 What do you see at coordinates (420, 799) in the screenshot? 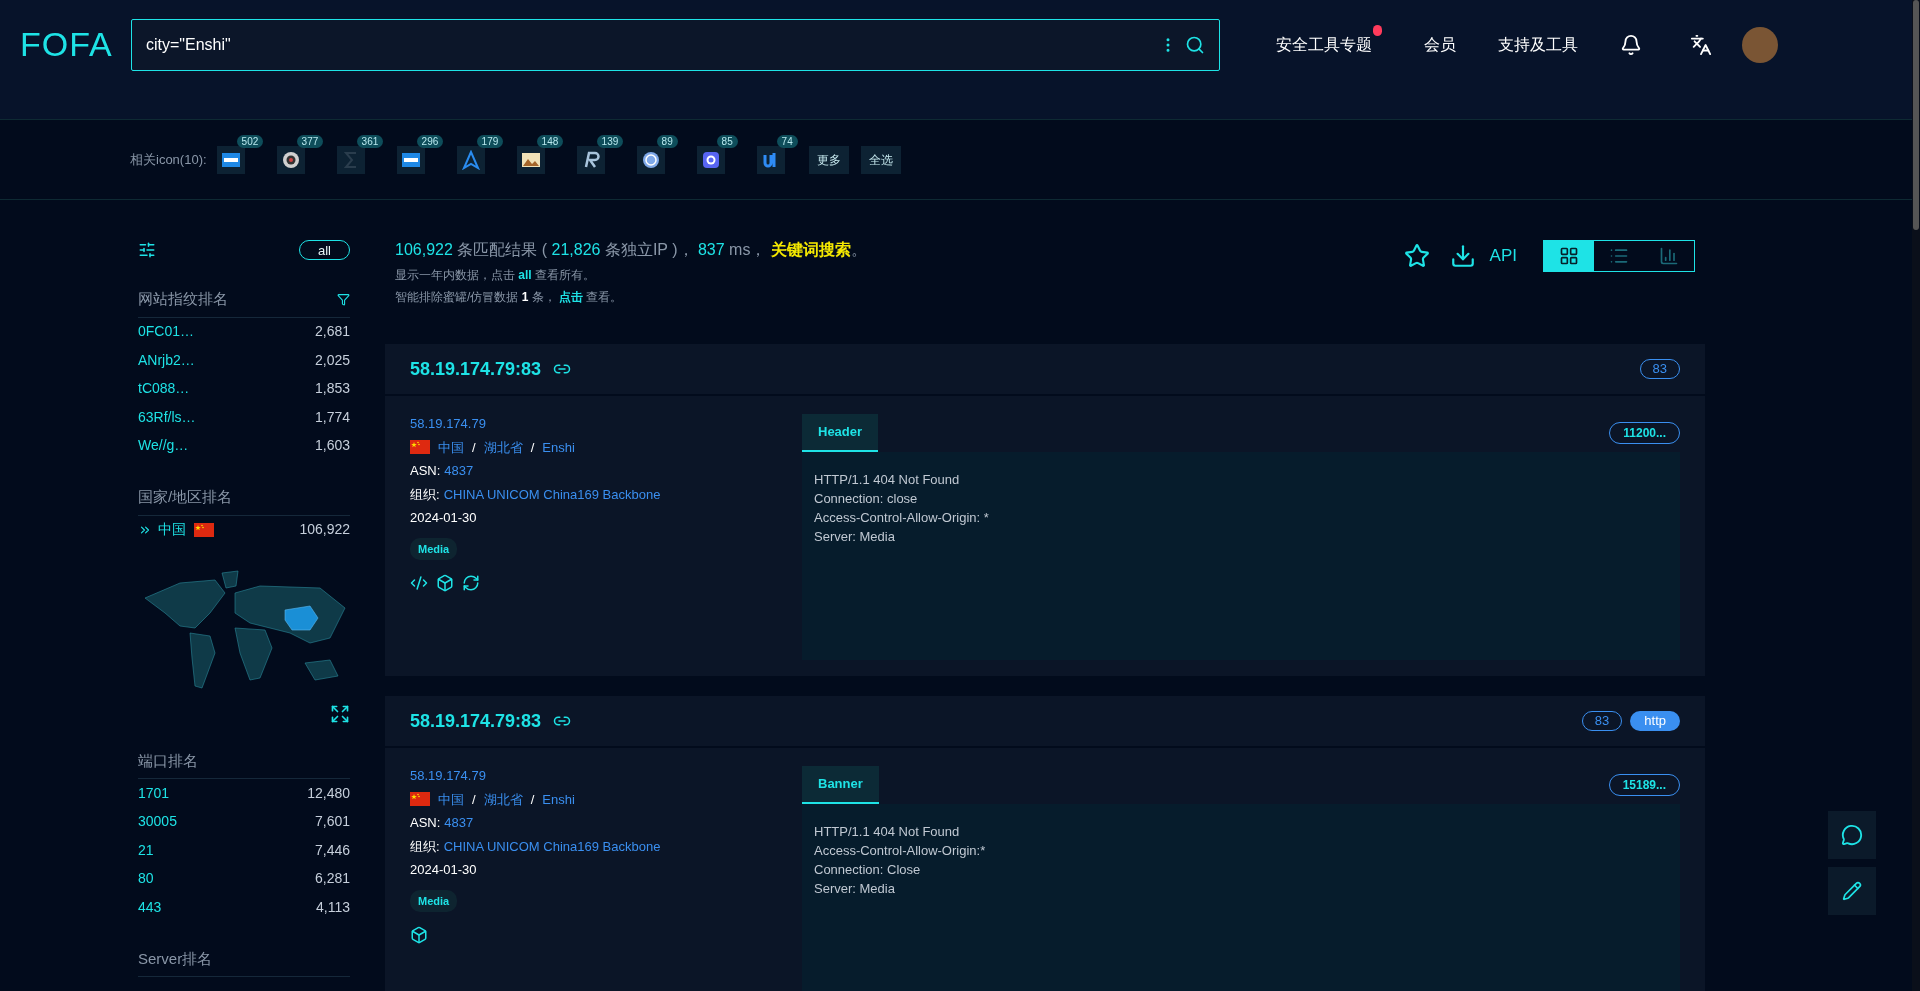
I see `flag-icon` at bounding box center [420, 799].